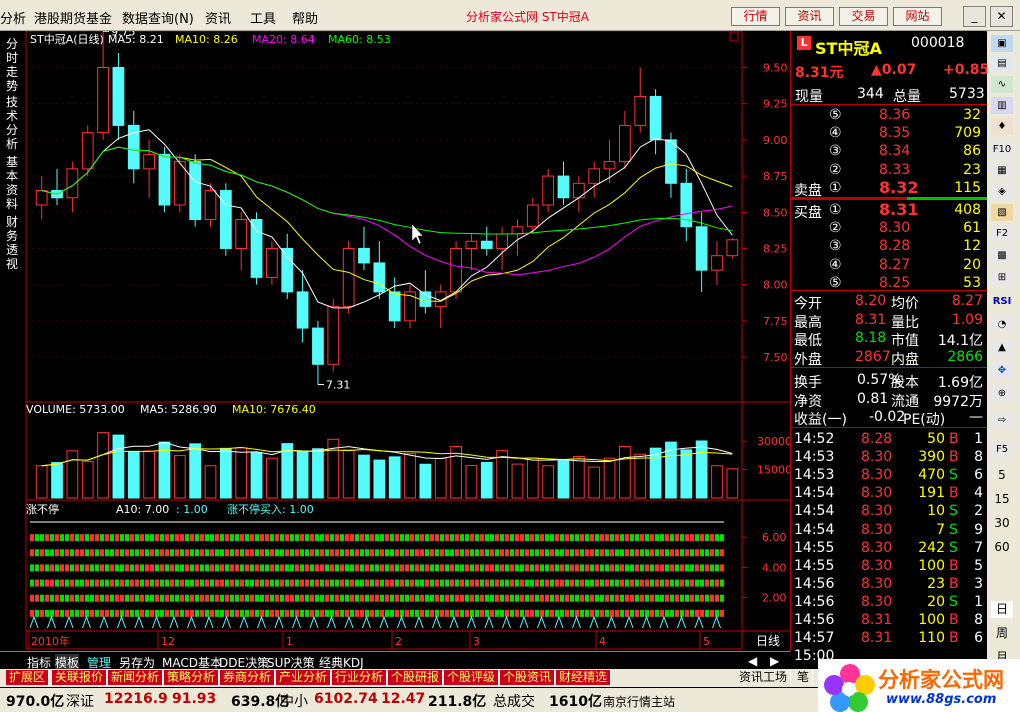  I want to click on website-button: 网站, so click(917, 16).